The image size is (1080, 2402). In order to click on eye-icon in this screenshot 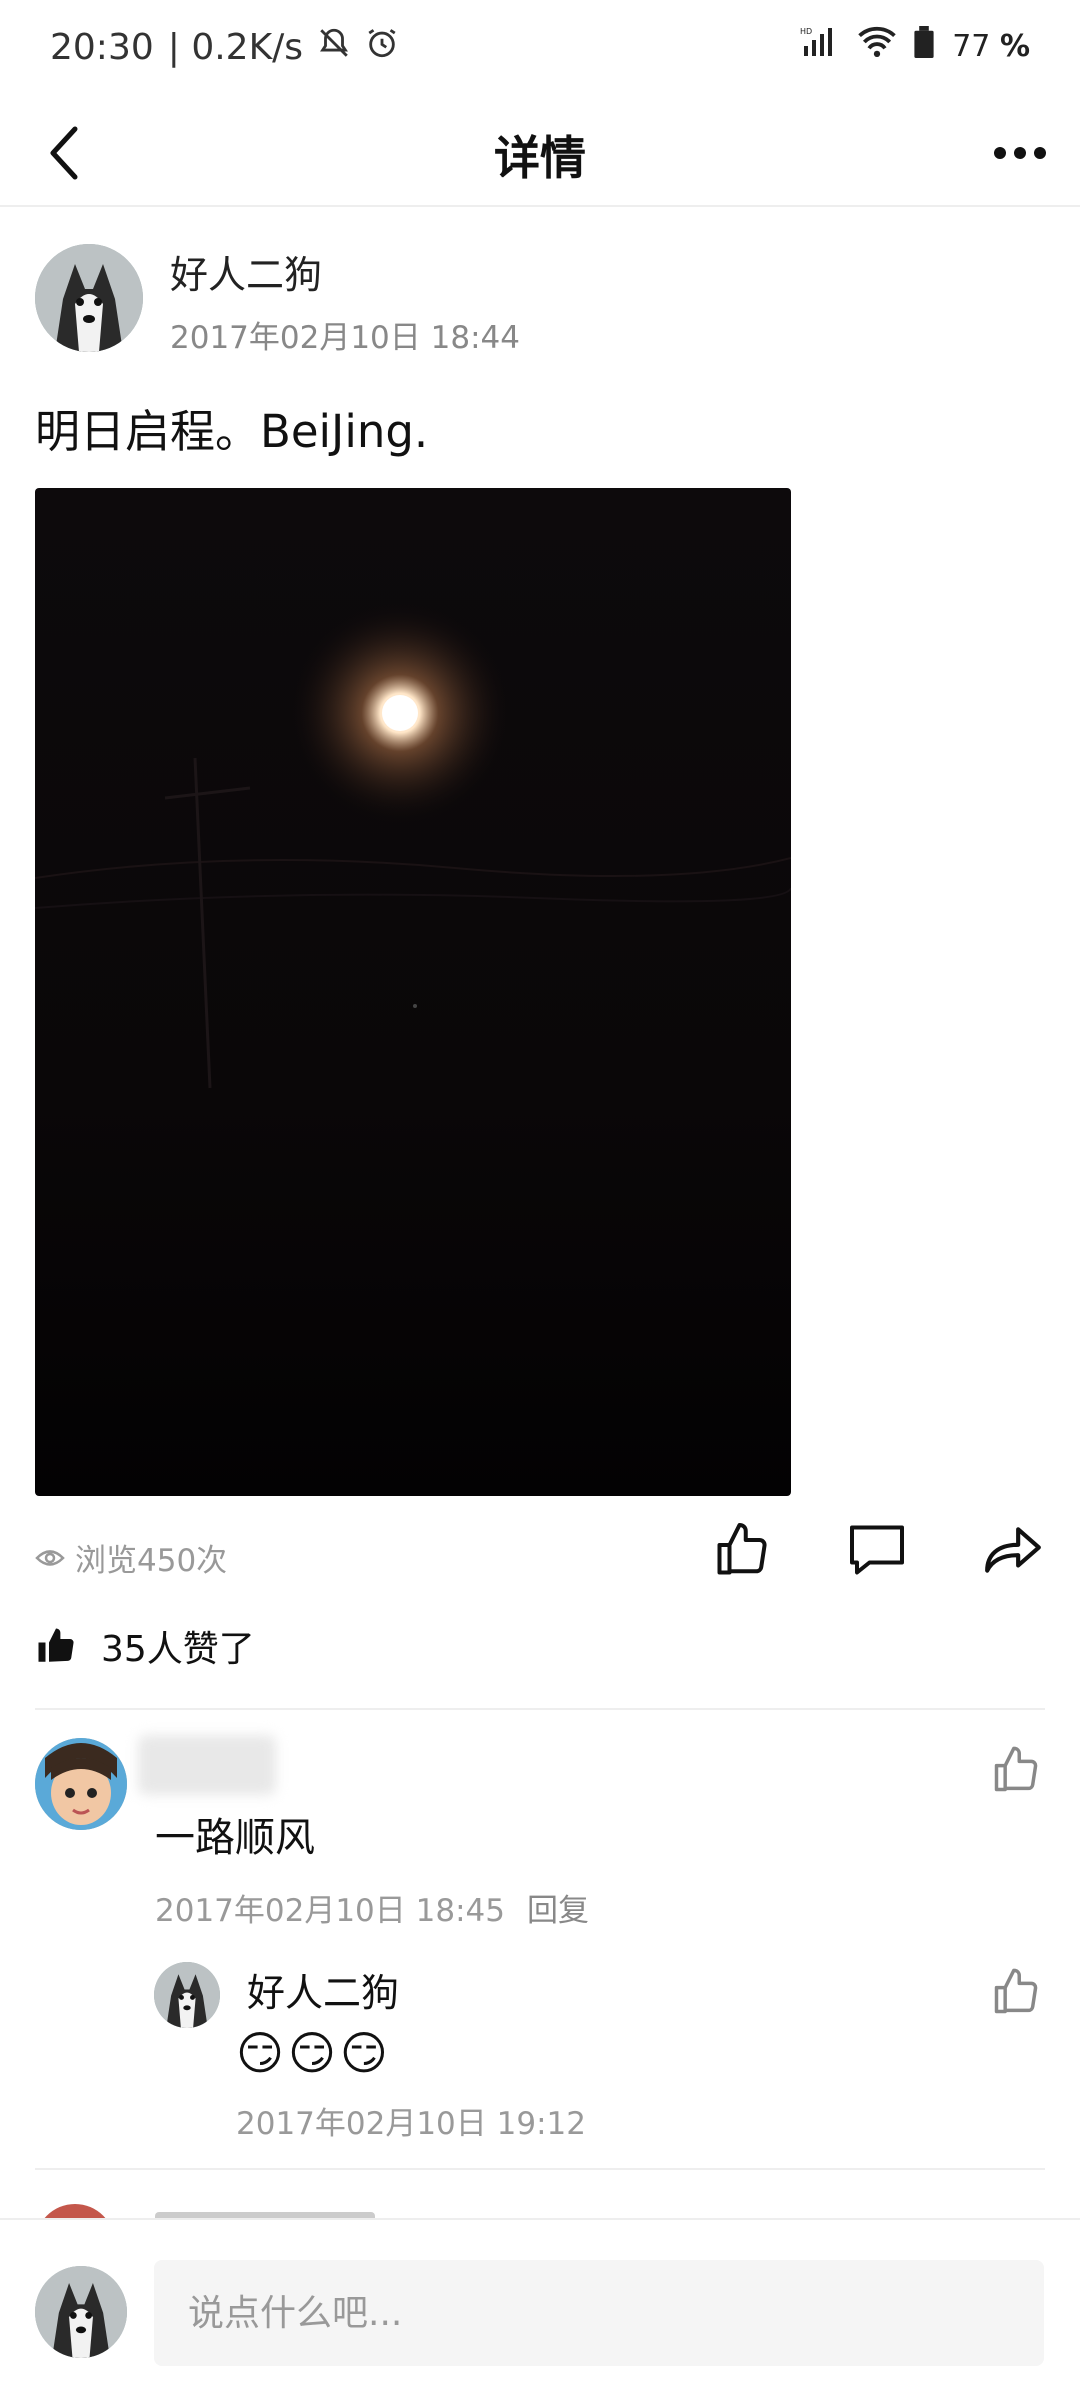, I will do `click(50, 1557)`.